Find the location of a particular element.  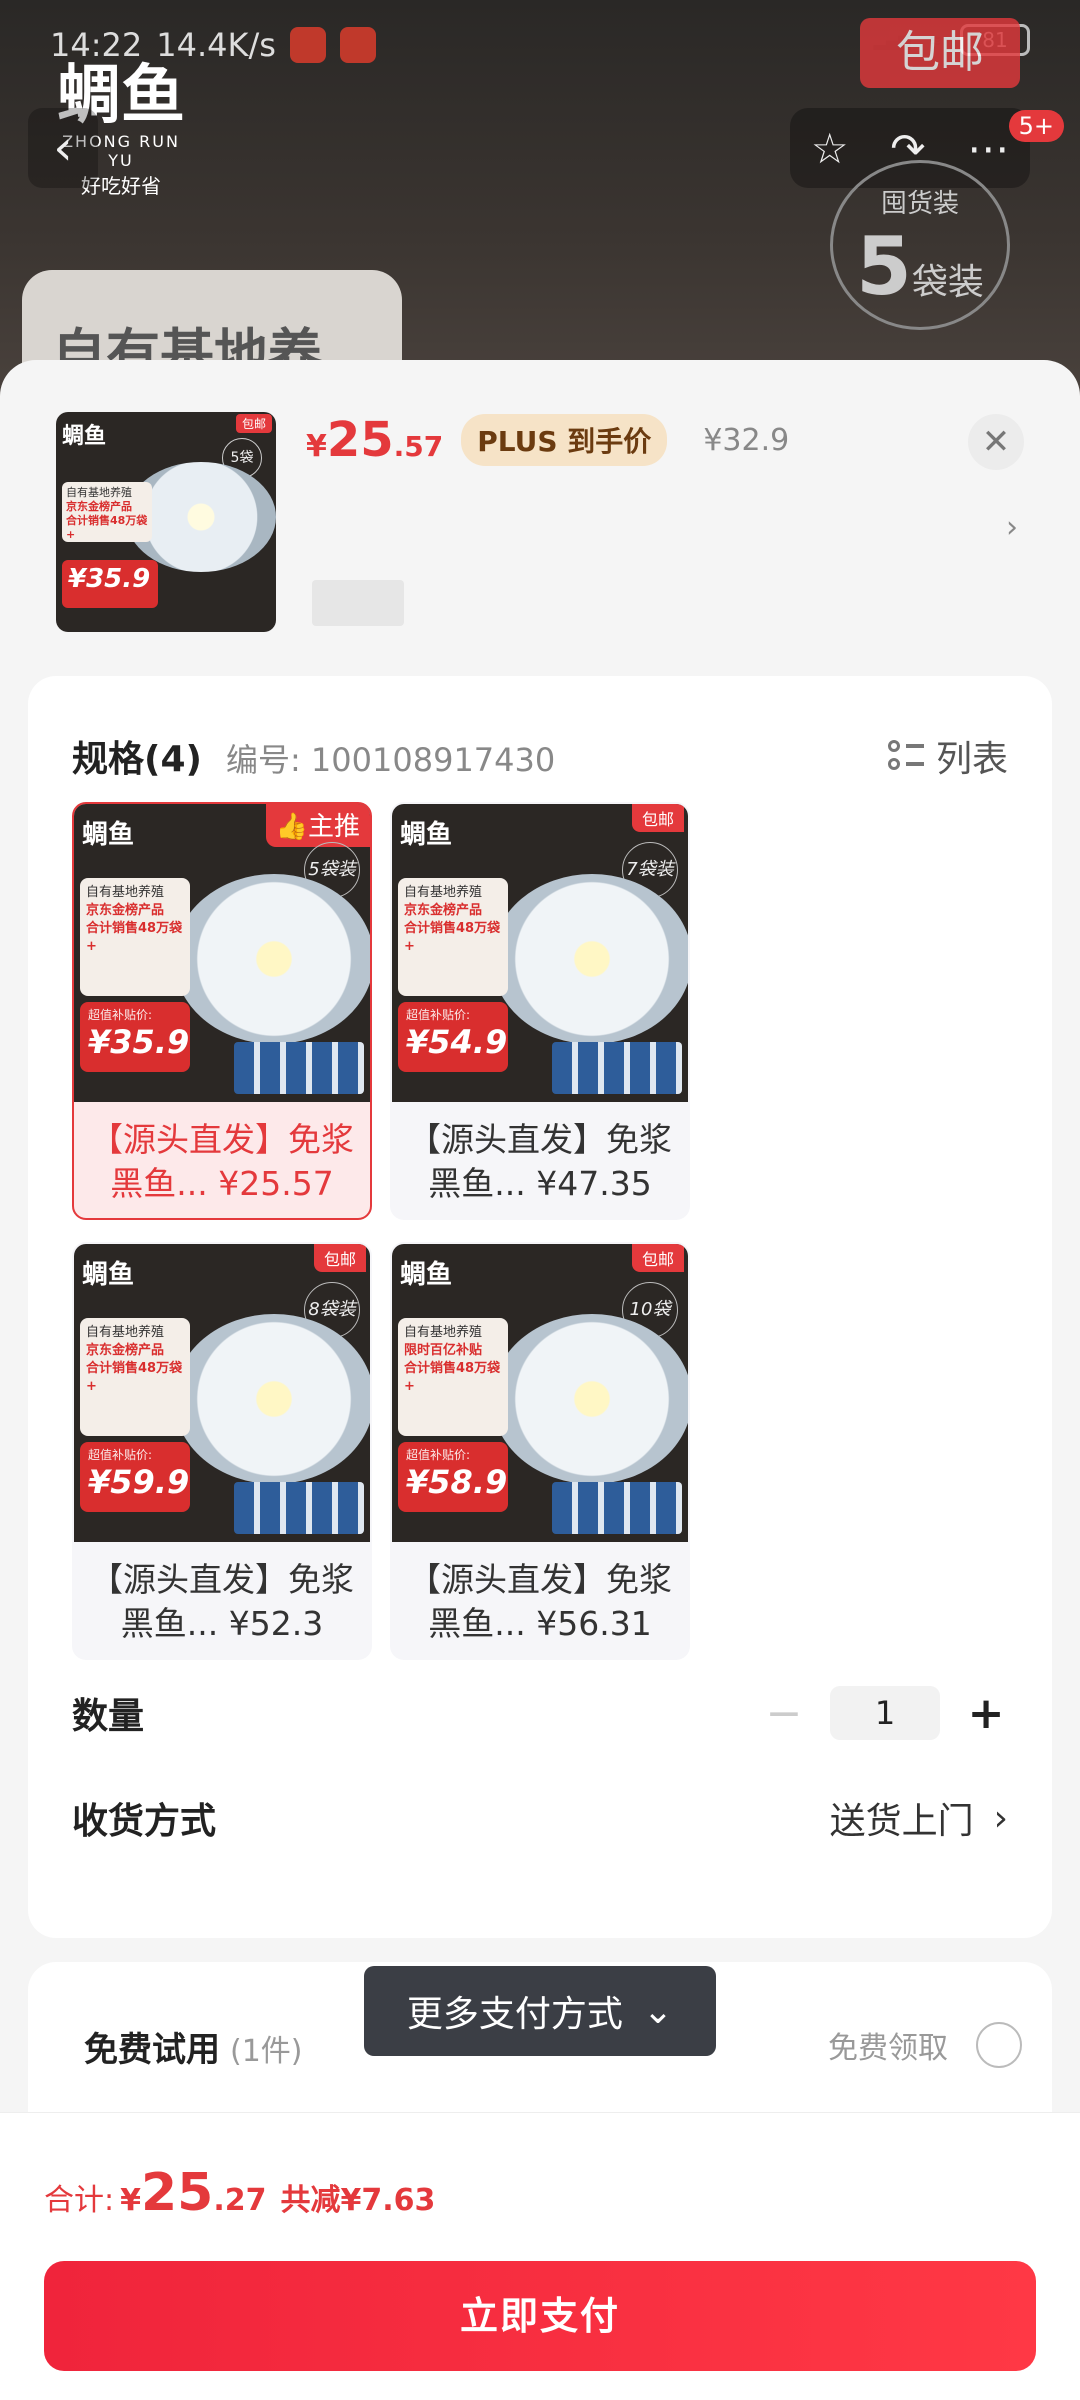

original-price: ¥32.9 is located at coordinates (746, 440).